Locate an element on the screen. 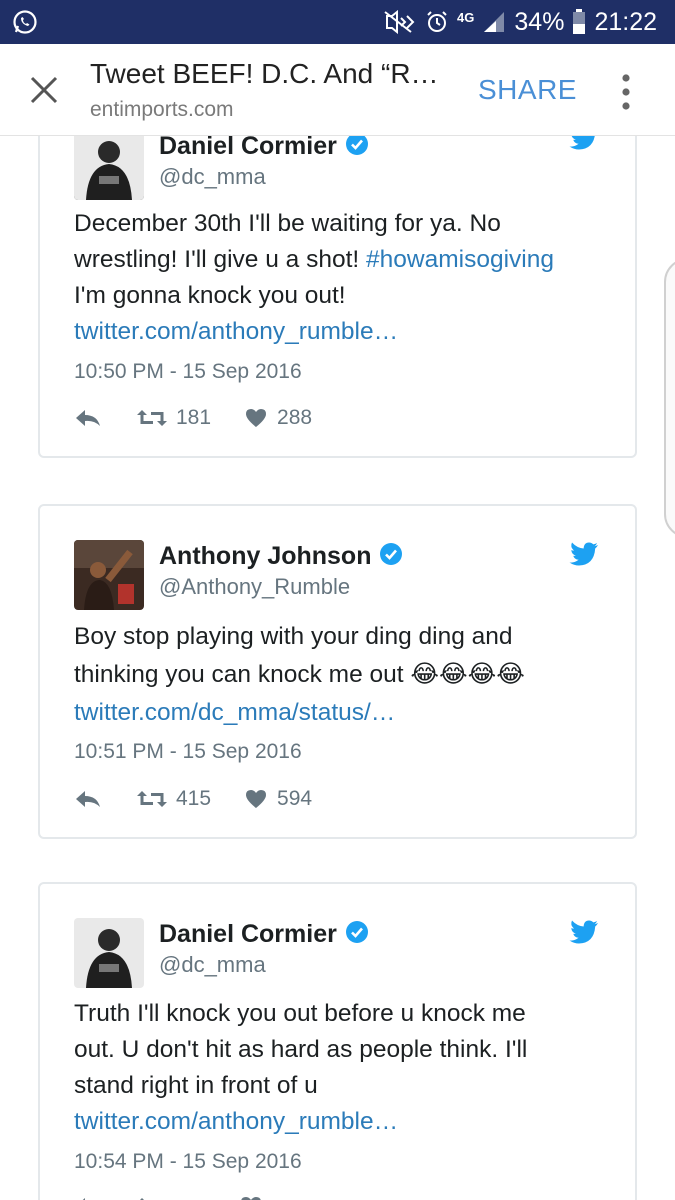  tweet-actions is located at coordinates (168, 1198).